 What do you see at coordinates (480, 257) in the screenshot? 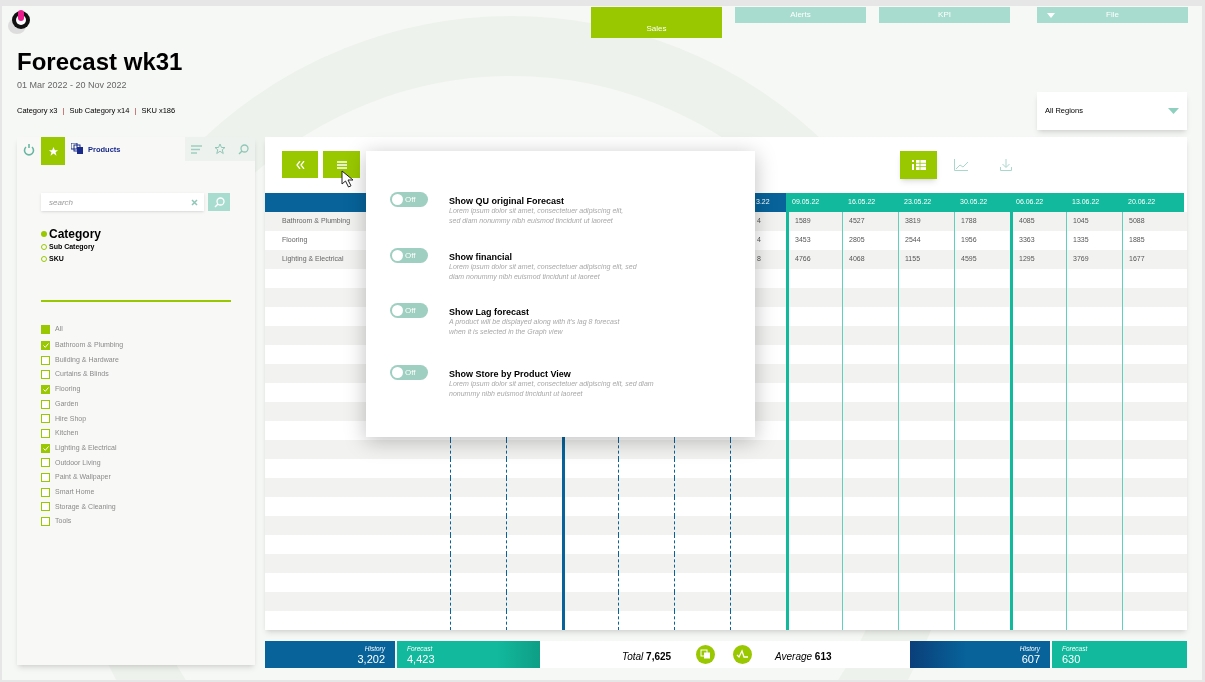
I see `option-title: Show financial` at bounding box center [480, 257].